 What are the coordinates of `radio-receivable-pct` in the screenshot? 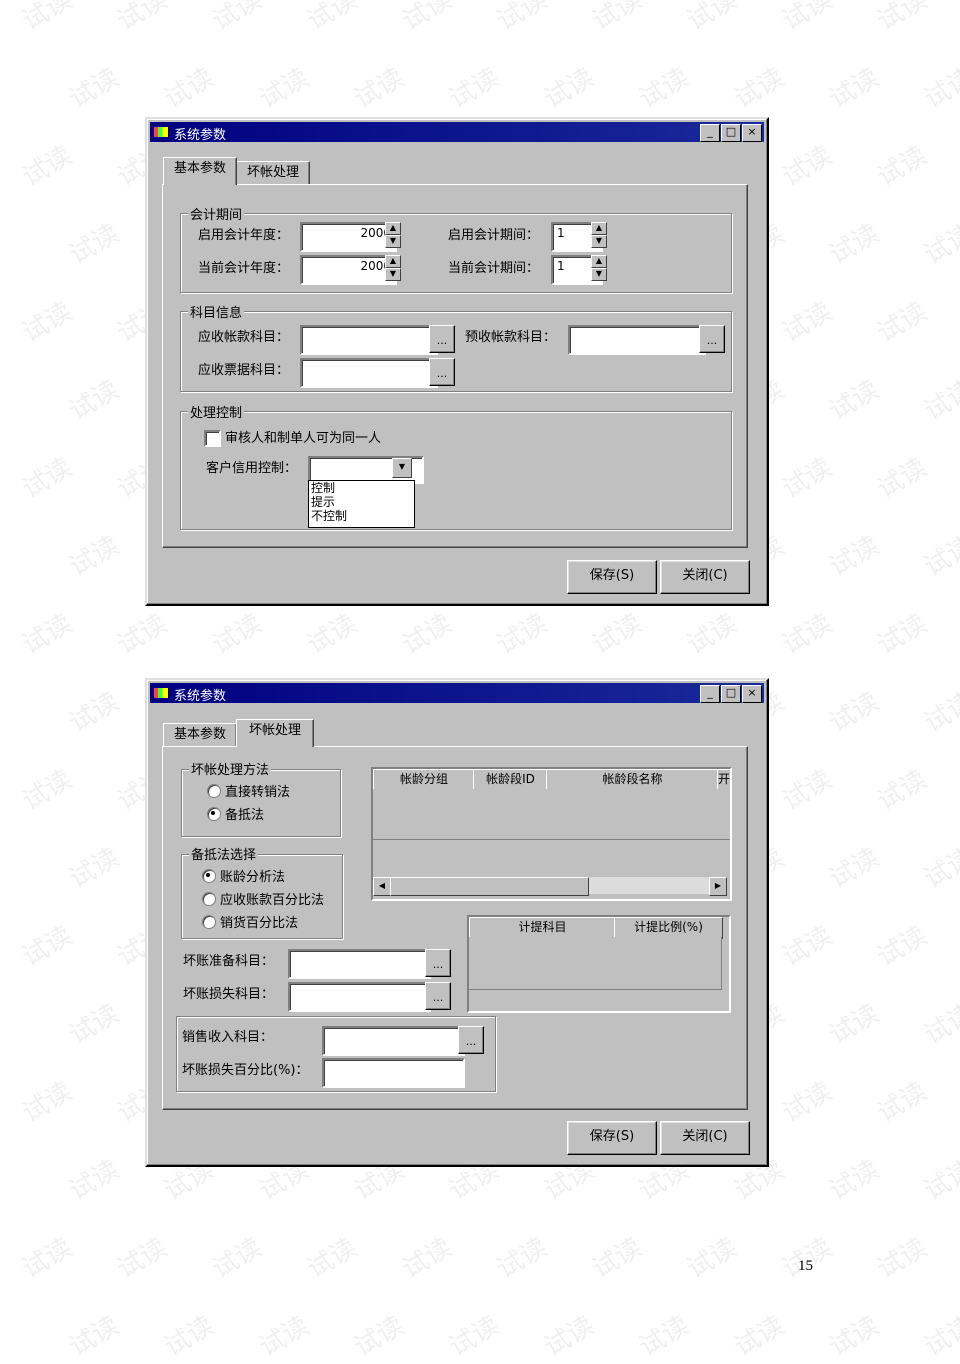 It's located at (209, 899).